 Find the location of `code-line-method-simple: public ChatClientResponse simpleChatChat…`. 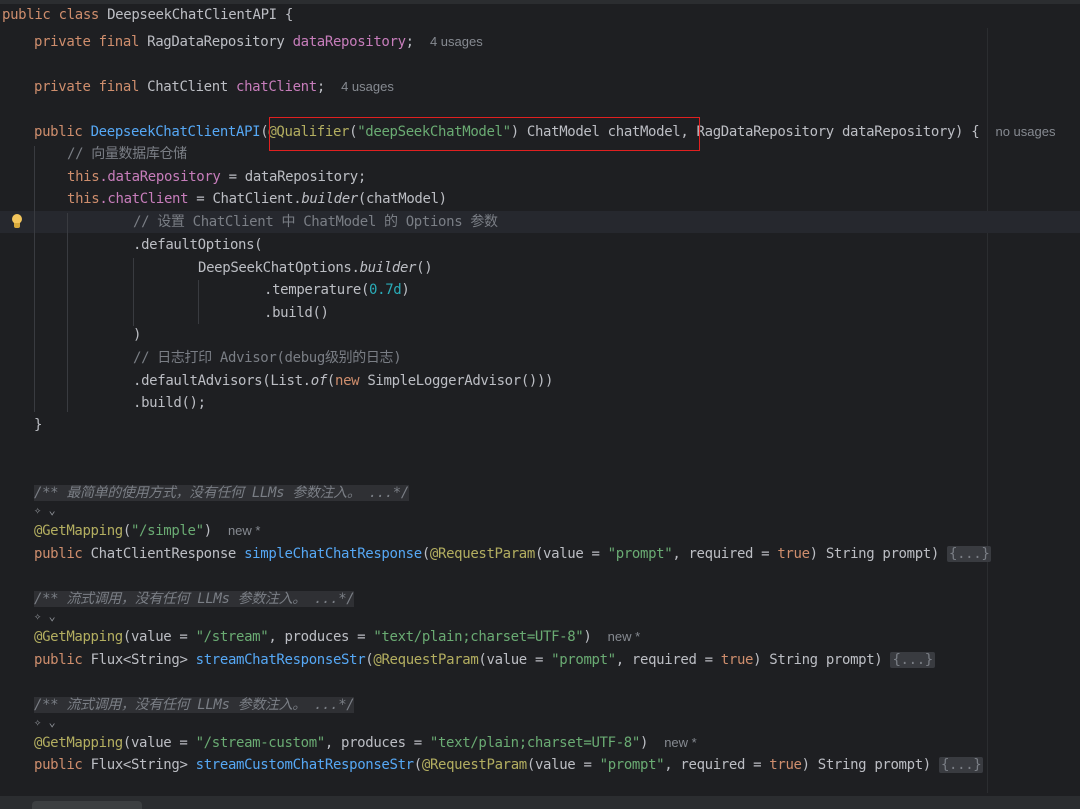

code-line-method-simple: public ChatClientResponse simpleChatChat… is located at coordinates (513, 554).